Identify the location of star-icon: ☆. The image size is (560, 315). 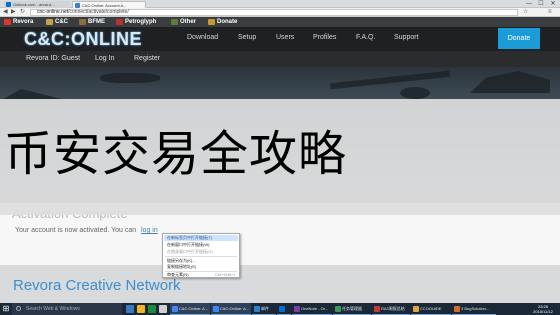
(525, 12).